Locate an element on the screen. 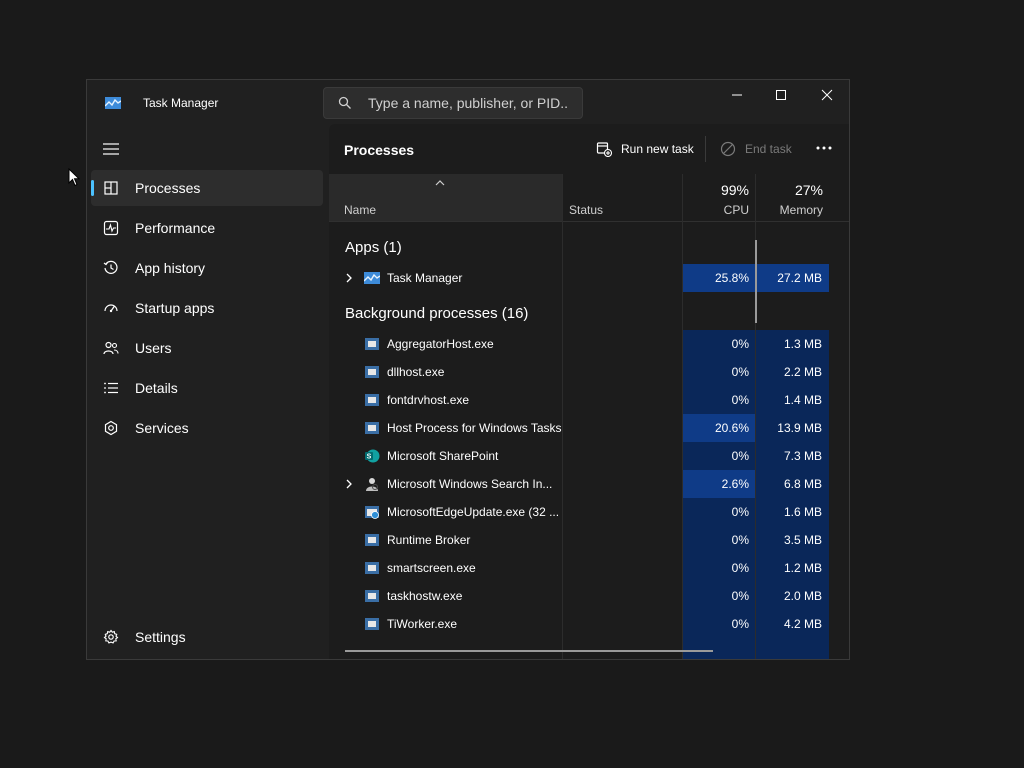 The height and width of the screenshot is (768, 1024). search-icon is located at coordinates (344, 102).